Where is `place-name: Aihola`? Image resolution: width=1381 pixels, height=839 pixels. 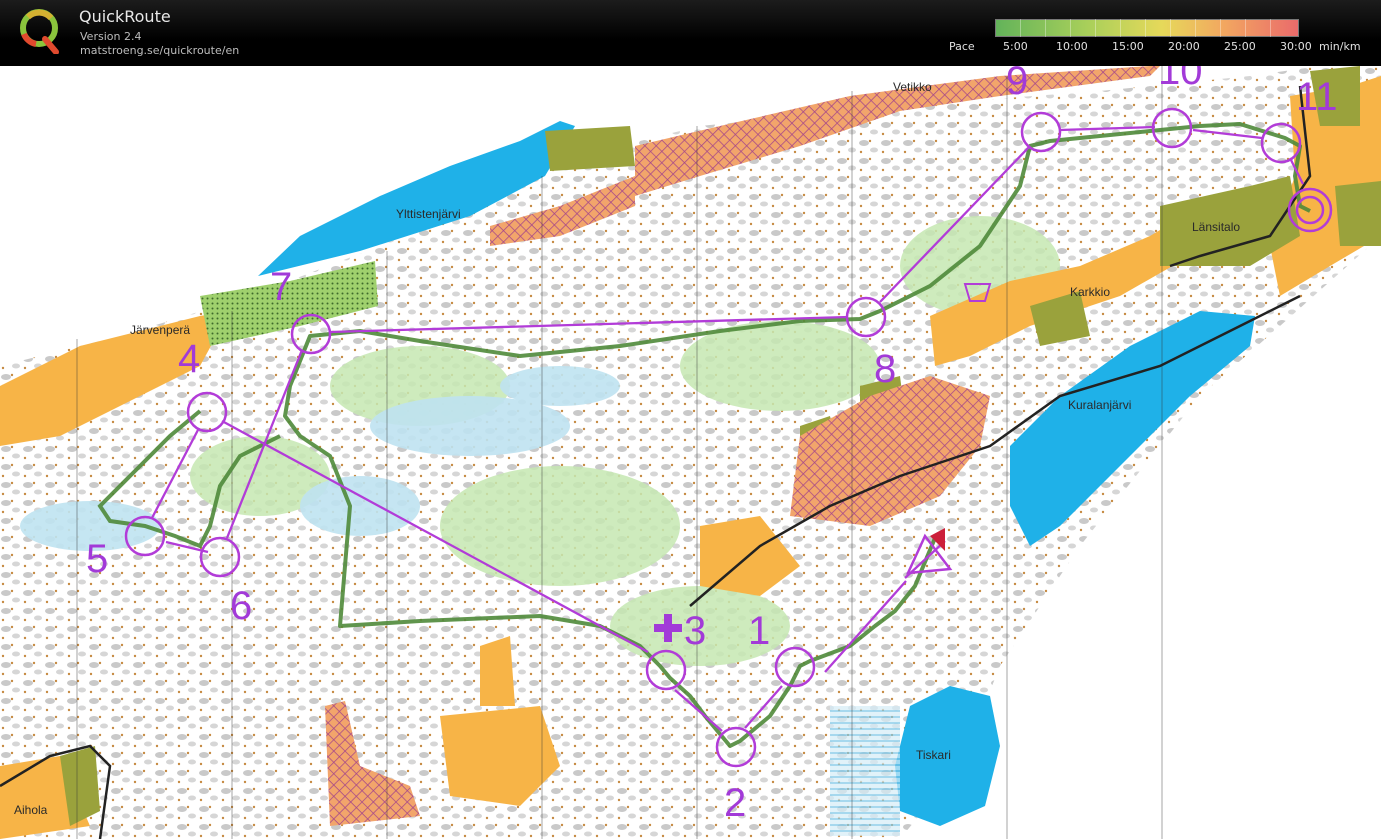 place-name: Aihola is located at coordinates (31, 810).